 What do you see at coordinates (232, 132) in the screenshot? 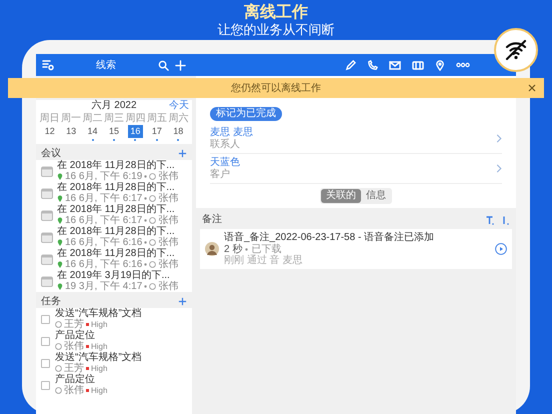
I see `related-name: 麦思 麦思` at bounding box center [232, 132].